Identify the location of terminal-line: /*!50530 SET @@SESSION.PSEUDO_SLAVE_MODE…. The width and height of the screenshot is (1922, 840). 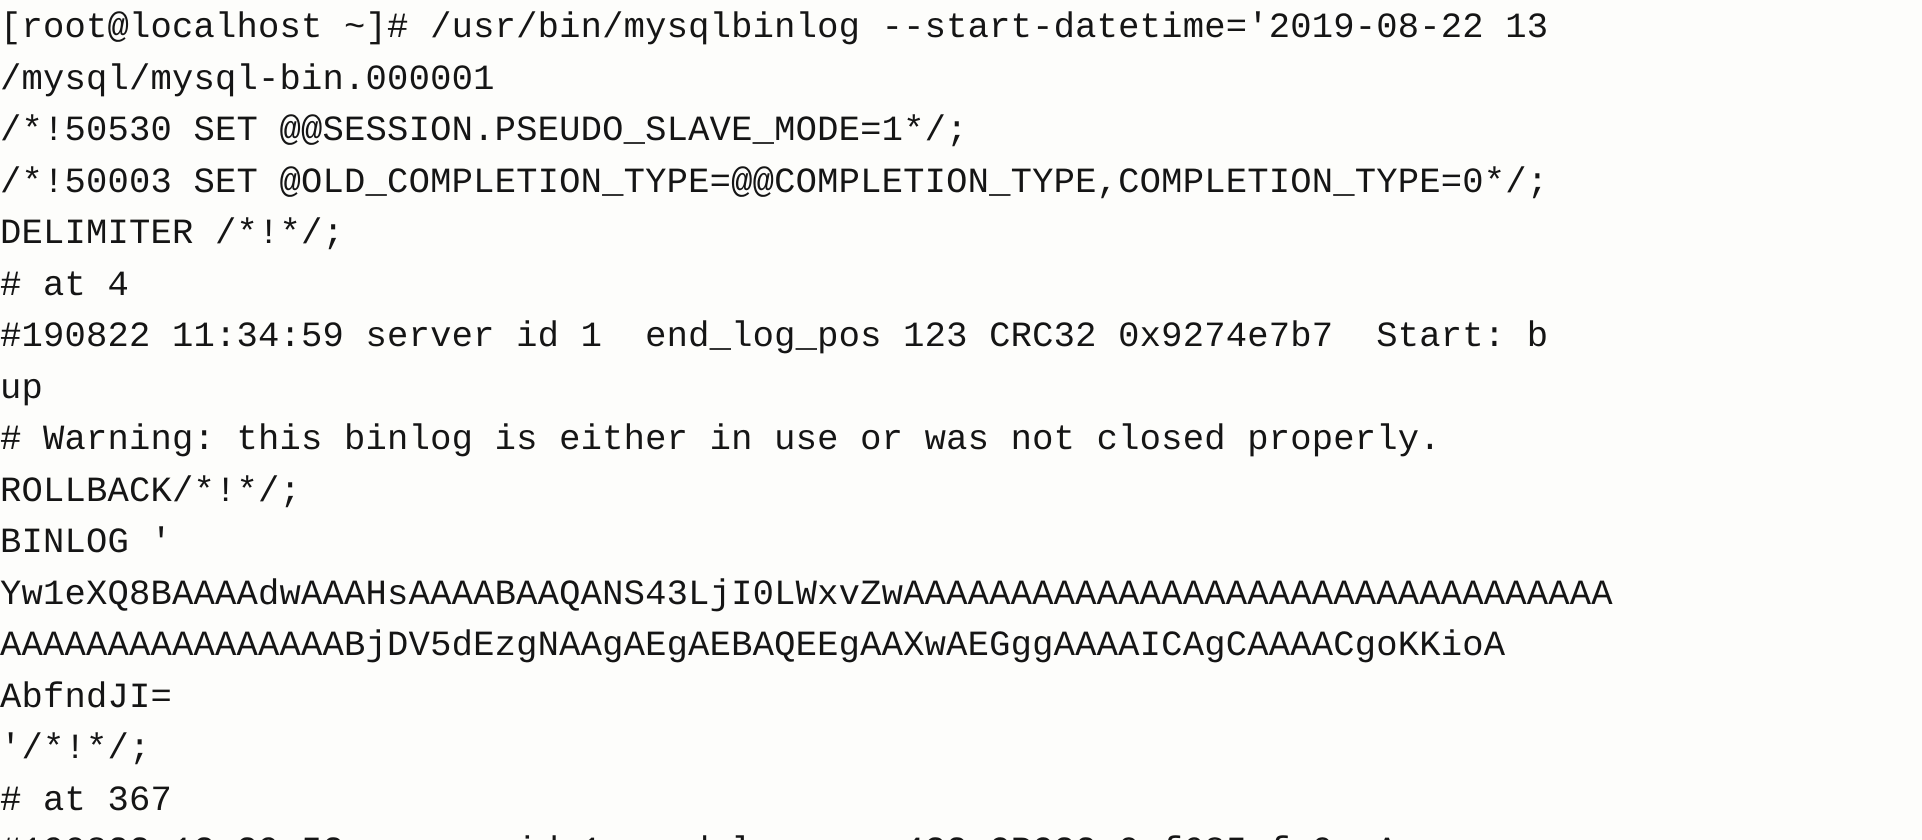
(484, 130).